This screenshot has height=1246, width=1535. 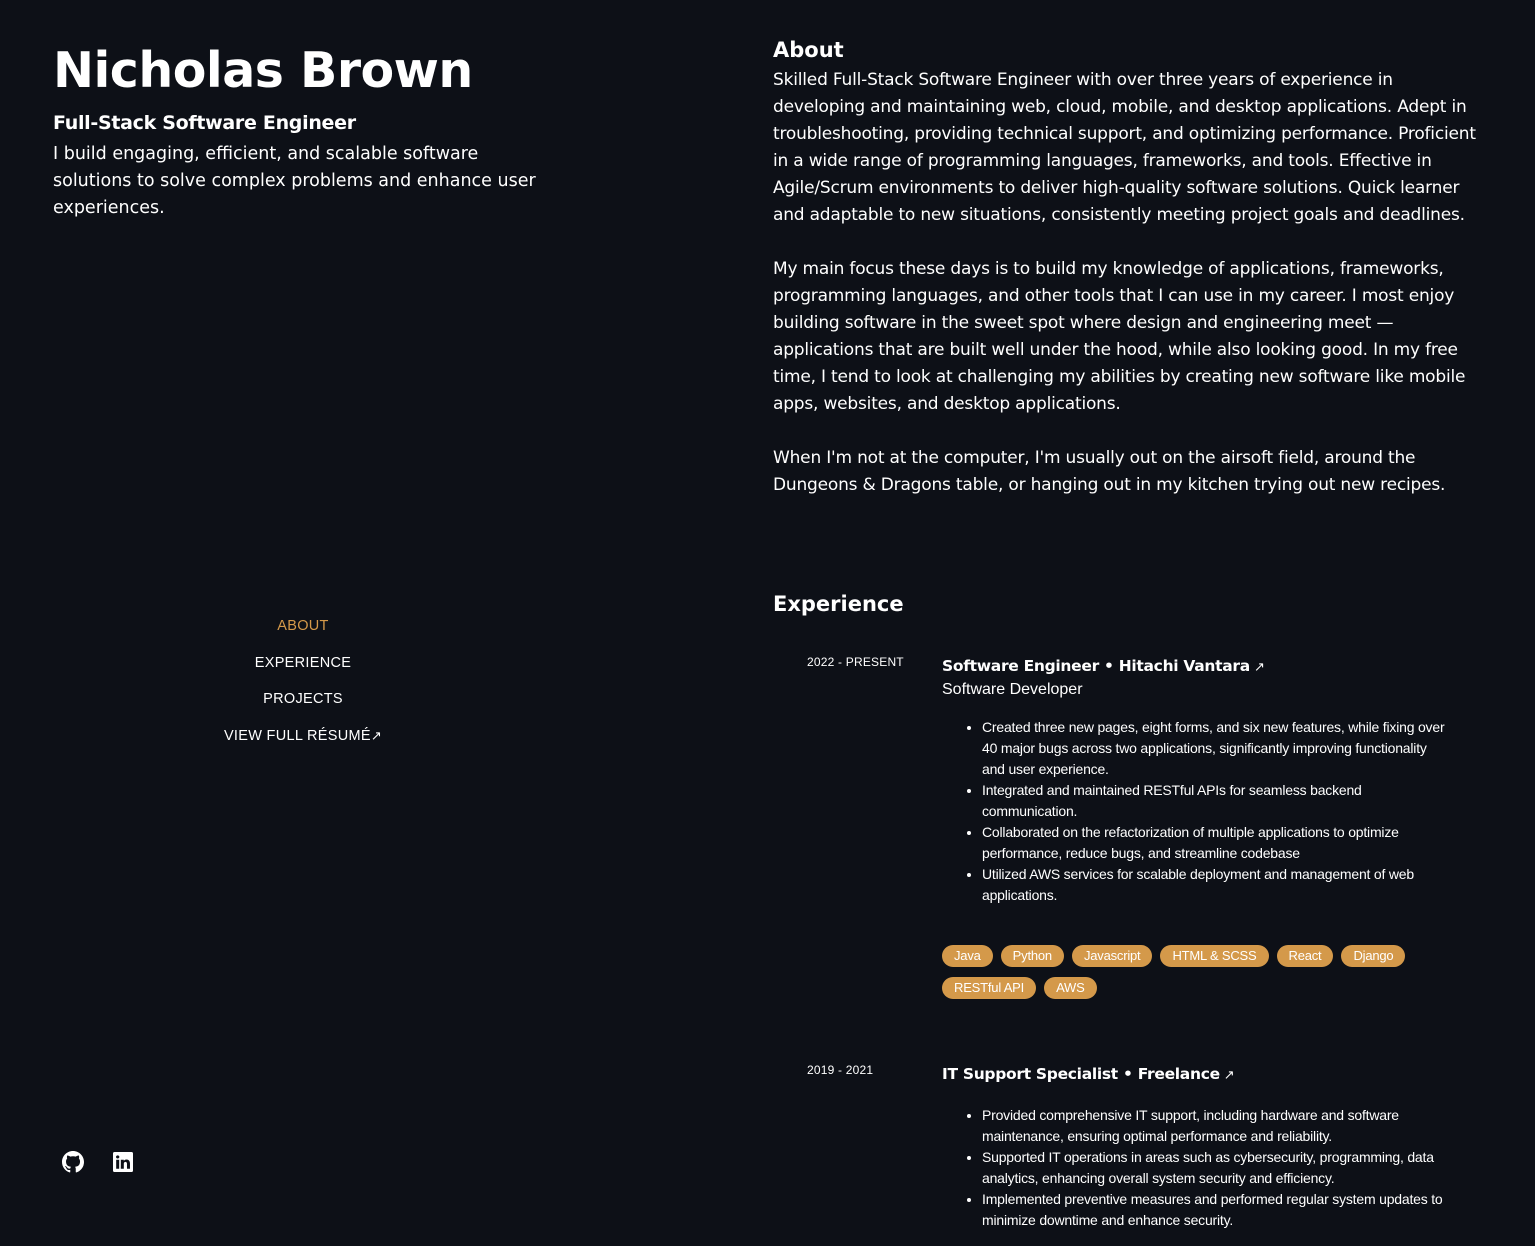 I want to click on job-title-link: IT Support Specialist • Freelance ↗, so click(x=1197, y=1075).